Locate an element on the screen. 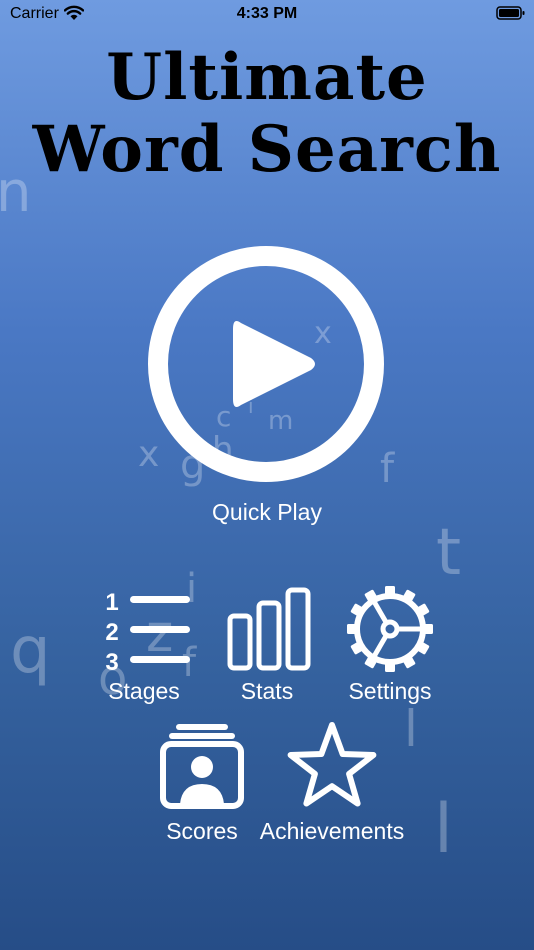 The height and width of the screenshot is (950, 534). clock-label: 4:33 PM is located at coordinates (267, 13).